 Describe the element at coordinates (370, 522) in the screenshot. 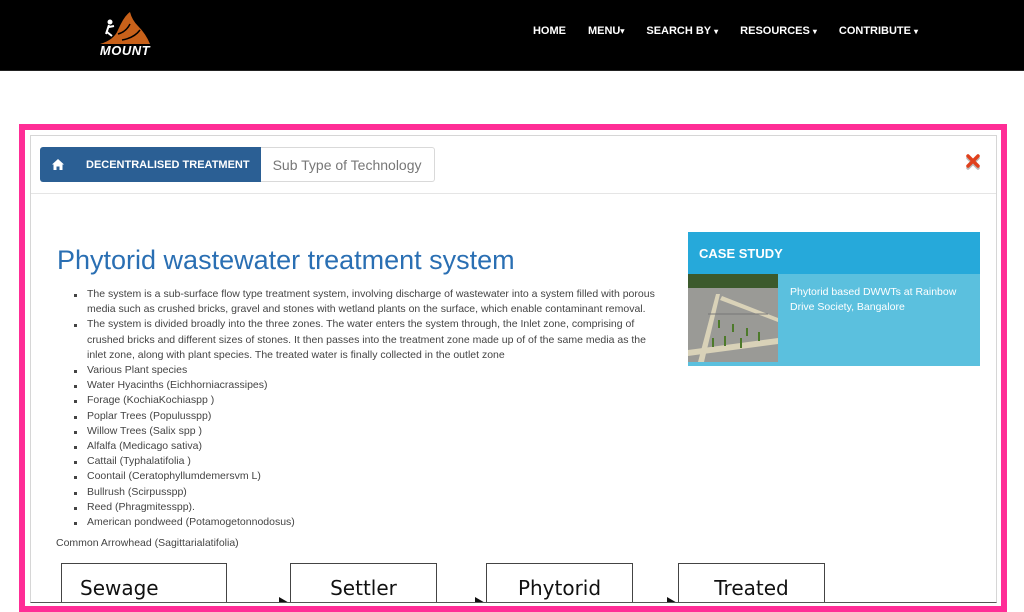

I see `list-item: American pondweed (Potamogetonnodosus)` at that location.